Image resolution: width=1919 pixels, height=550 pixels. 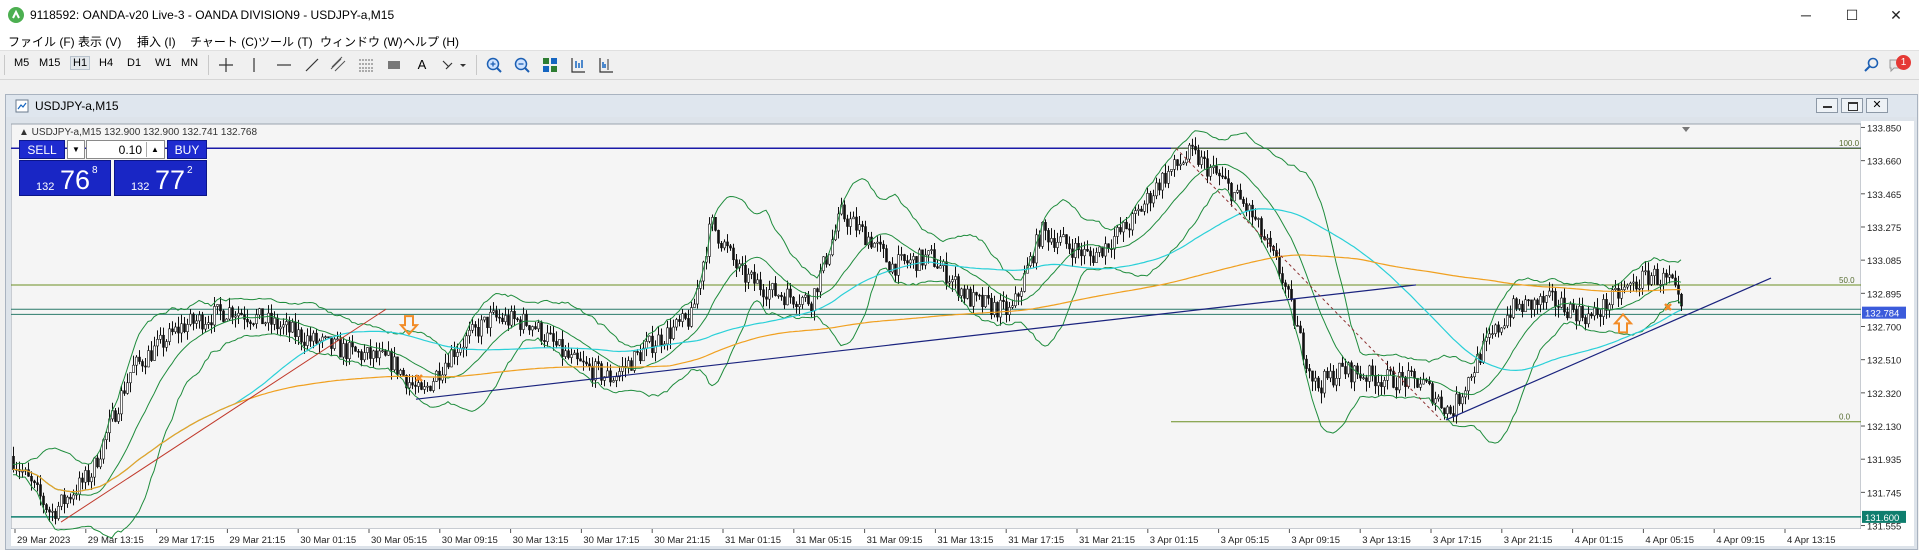 I want to click on search-icon, so click(x=1872, y=65).